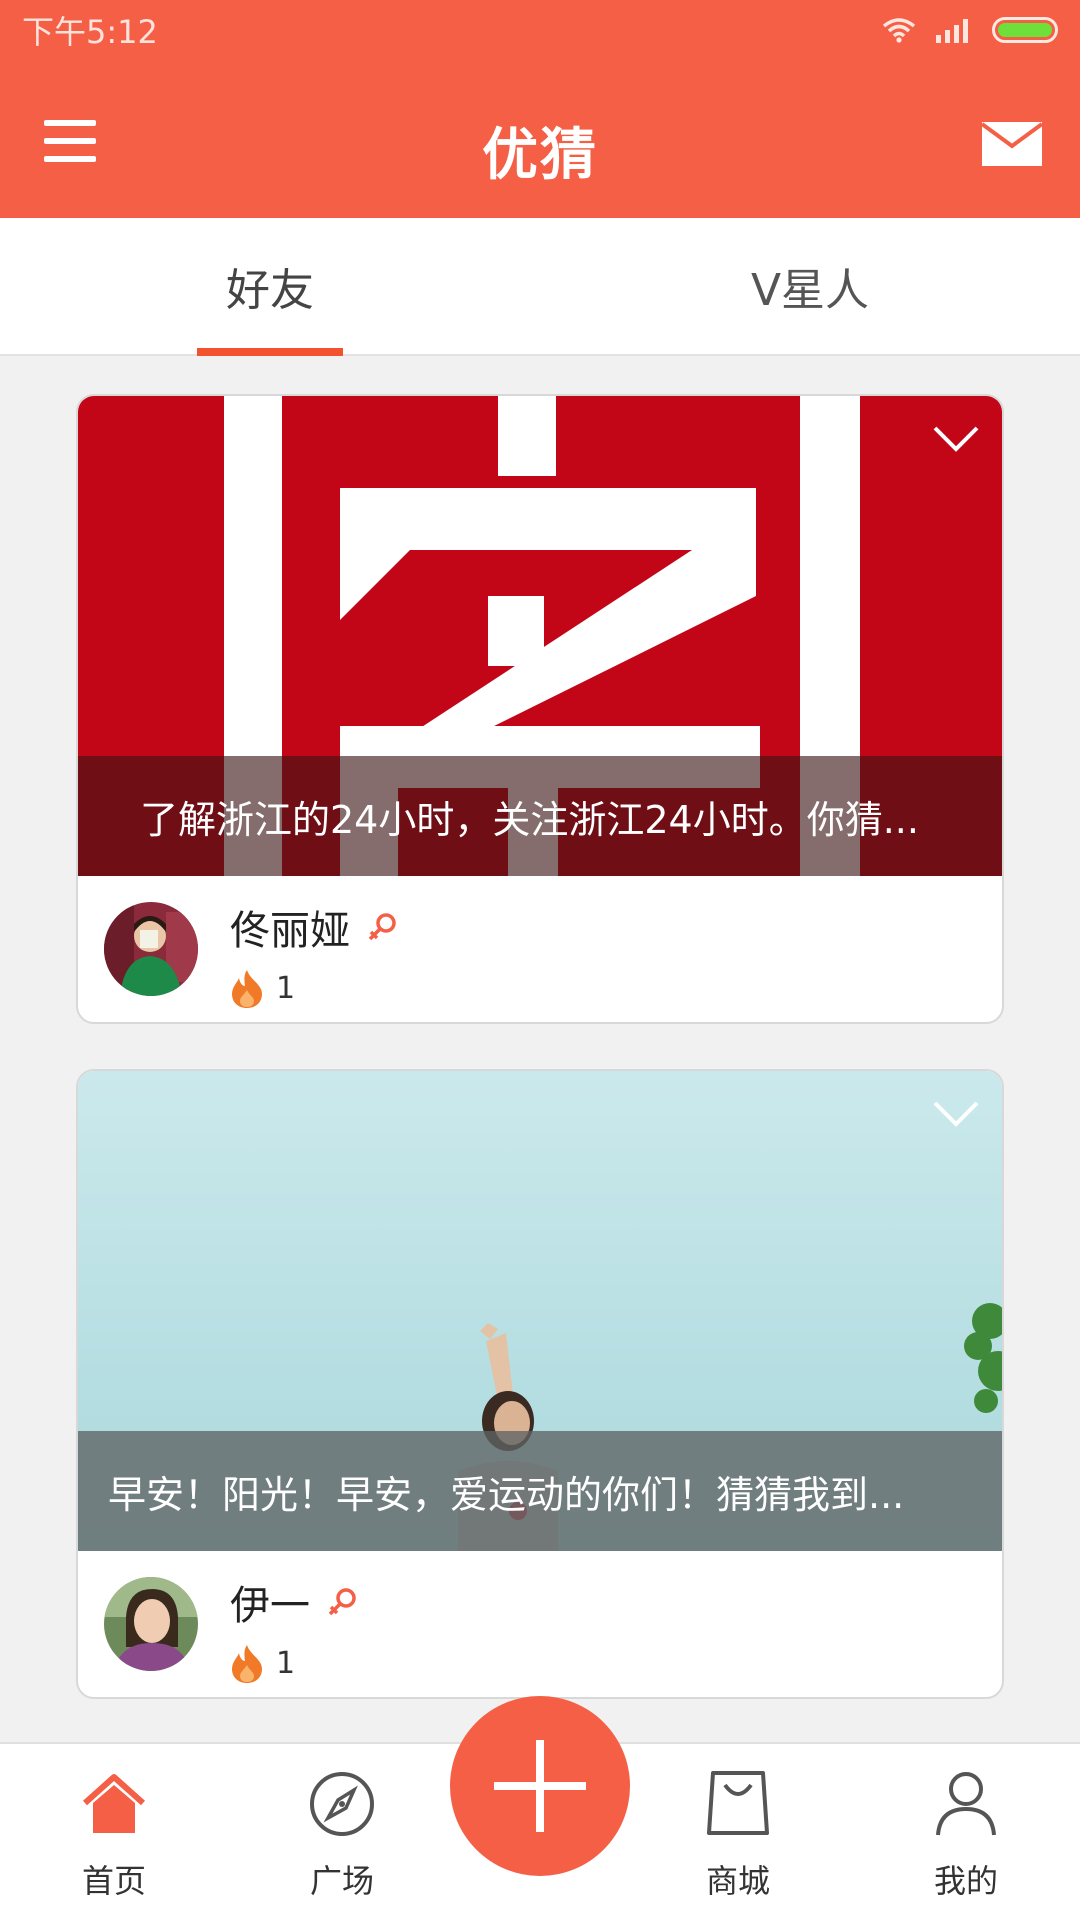  I want to click on post-author: 伊一, so click(294, 1602).